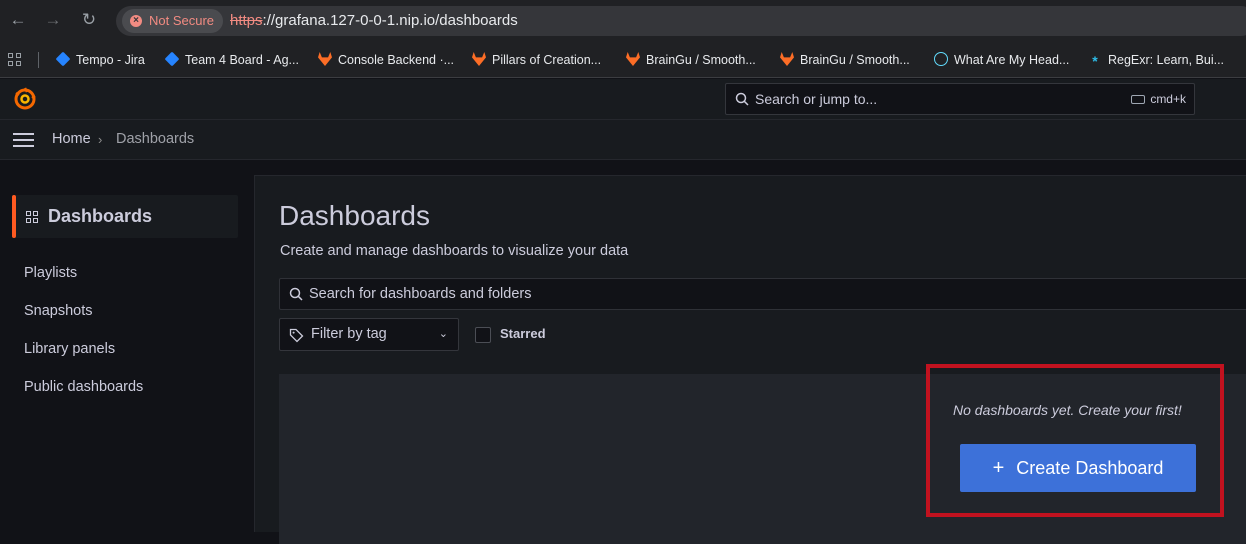 The height and width of the screenshot is (544, 1246). I want to click on regex-icon: *, so click(1095, 61).